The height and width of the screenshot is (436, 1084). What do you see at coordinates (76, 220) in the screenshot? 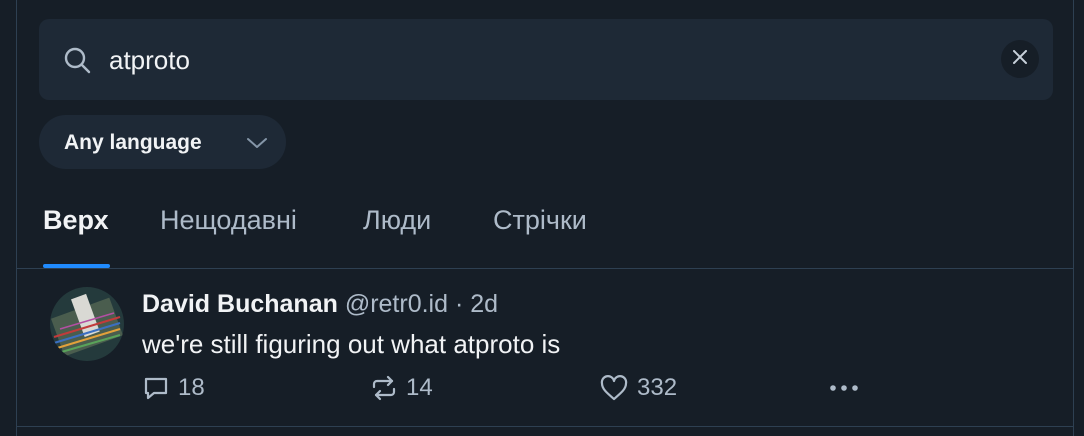
I see `tab-top: Верх` at bounding box center [76, 220].